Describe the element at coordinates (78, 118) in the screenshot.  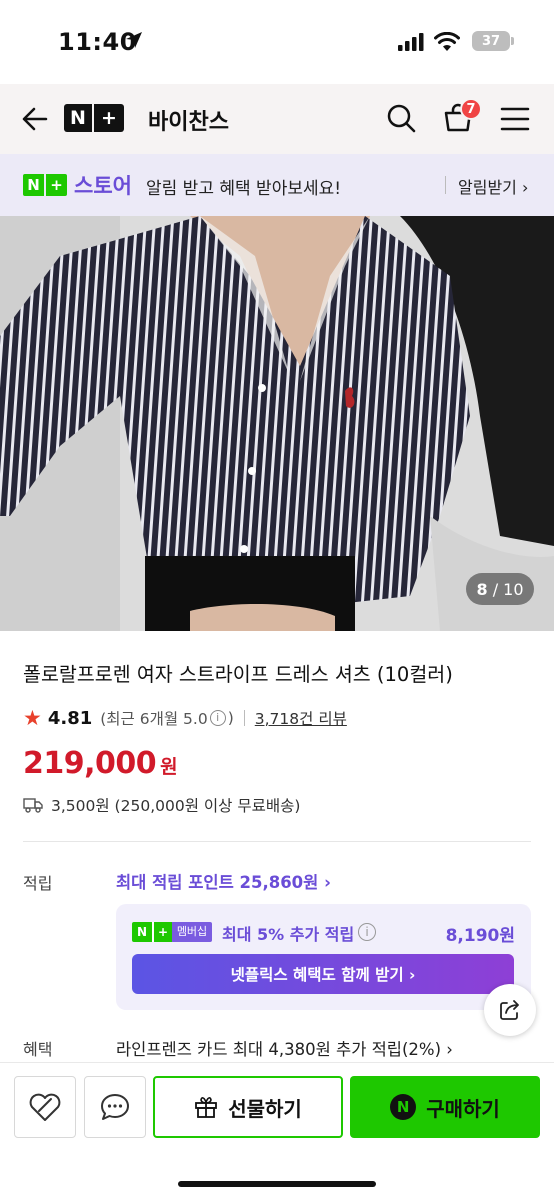
I see `logo-n: N` at that location.